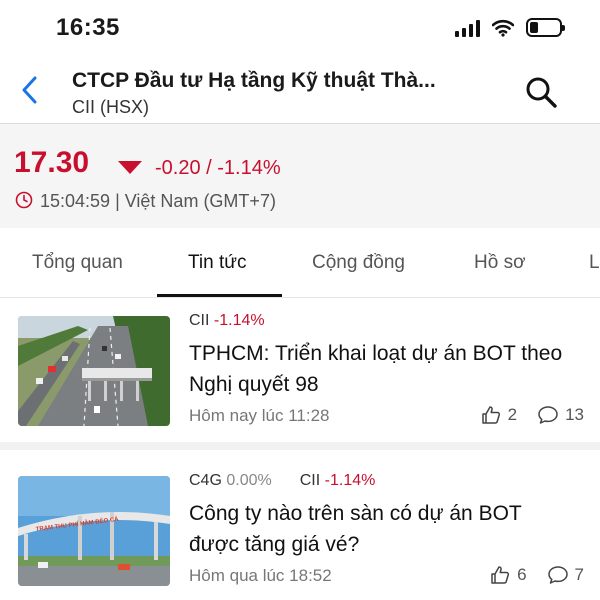 The width and height of the screenshot is (600, 600). Describe the element at coordinates (158, 201) in the screenshot. I see `quote-timestamp: 15:04:59 | Việt Nam (GMT+7)` at that location.